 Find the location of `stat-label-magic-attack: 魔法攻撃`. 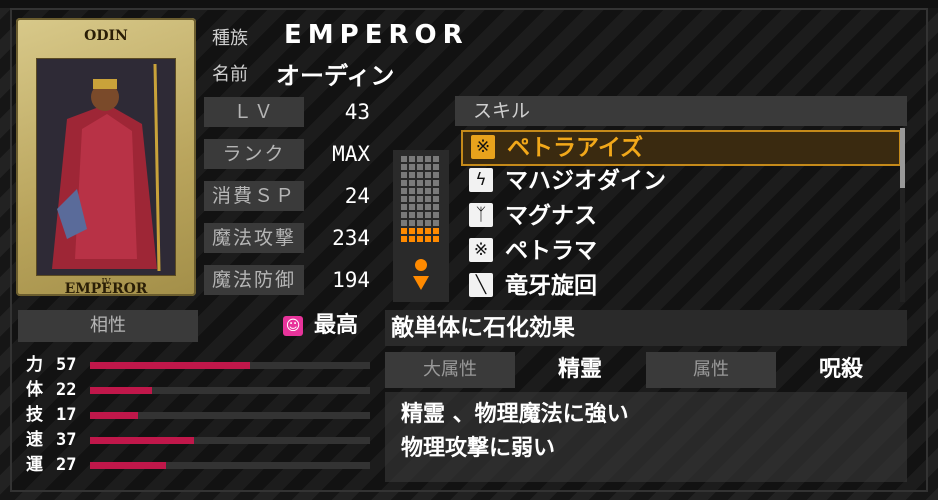

stat-label-magic-attack: 魔法攻撃 is located at coordinates (254, 238).